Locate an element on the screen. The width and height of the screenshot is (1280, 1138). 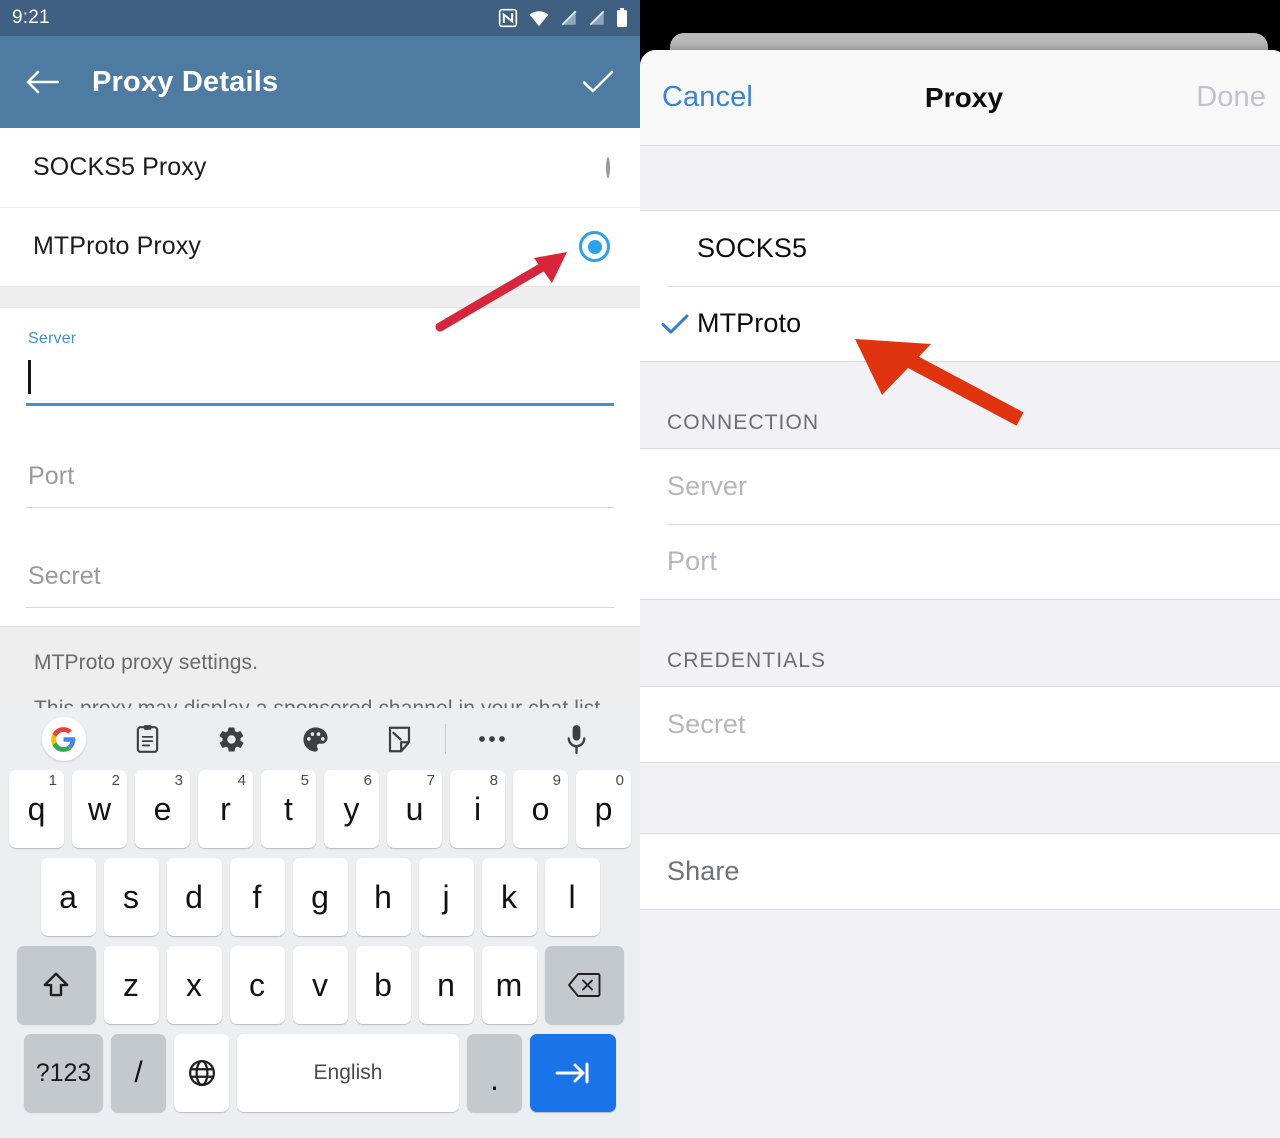
key-p-label: p is located at coordinates (603, 808).